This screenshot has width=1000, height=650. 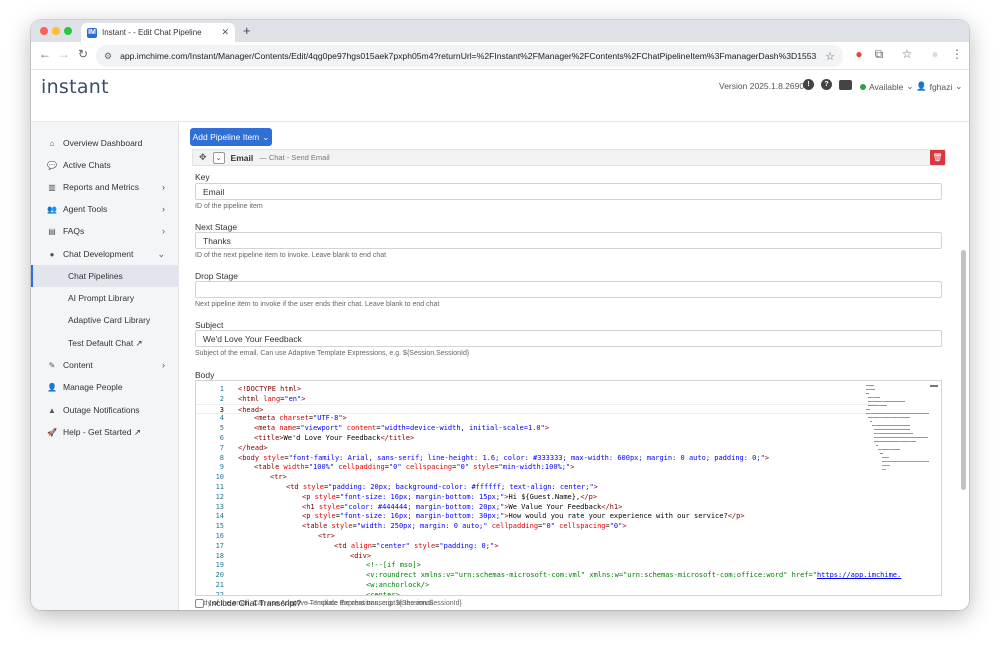 I want to click on chart-icon: ▥, so click(x=52, y=187).